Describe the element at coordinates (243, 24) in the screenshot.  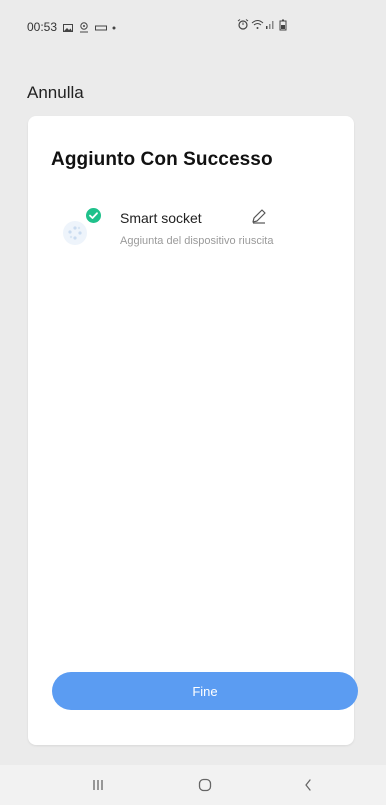
I see `alarm-icon` at that location.